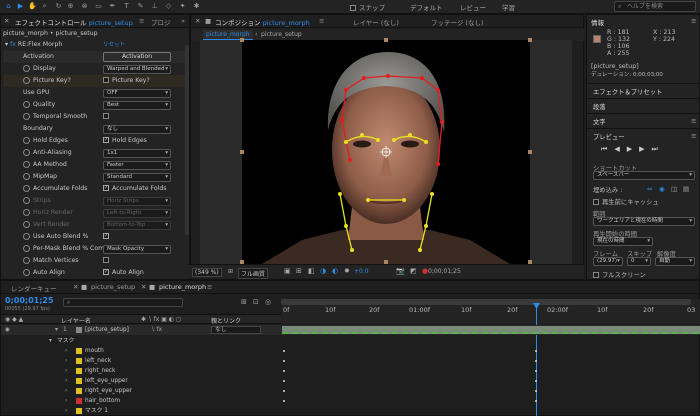  Describe the element at coordinates (156, 330) in the screenshot. I see `fx-switch-icon: ∖ fx` at that location.